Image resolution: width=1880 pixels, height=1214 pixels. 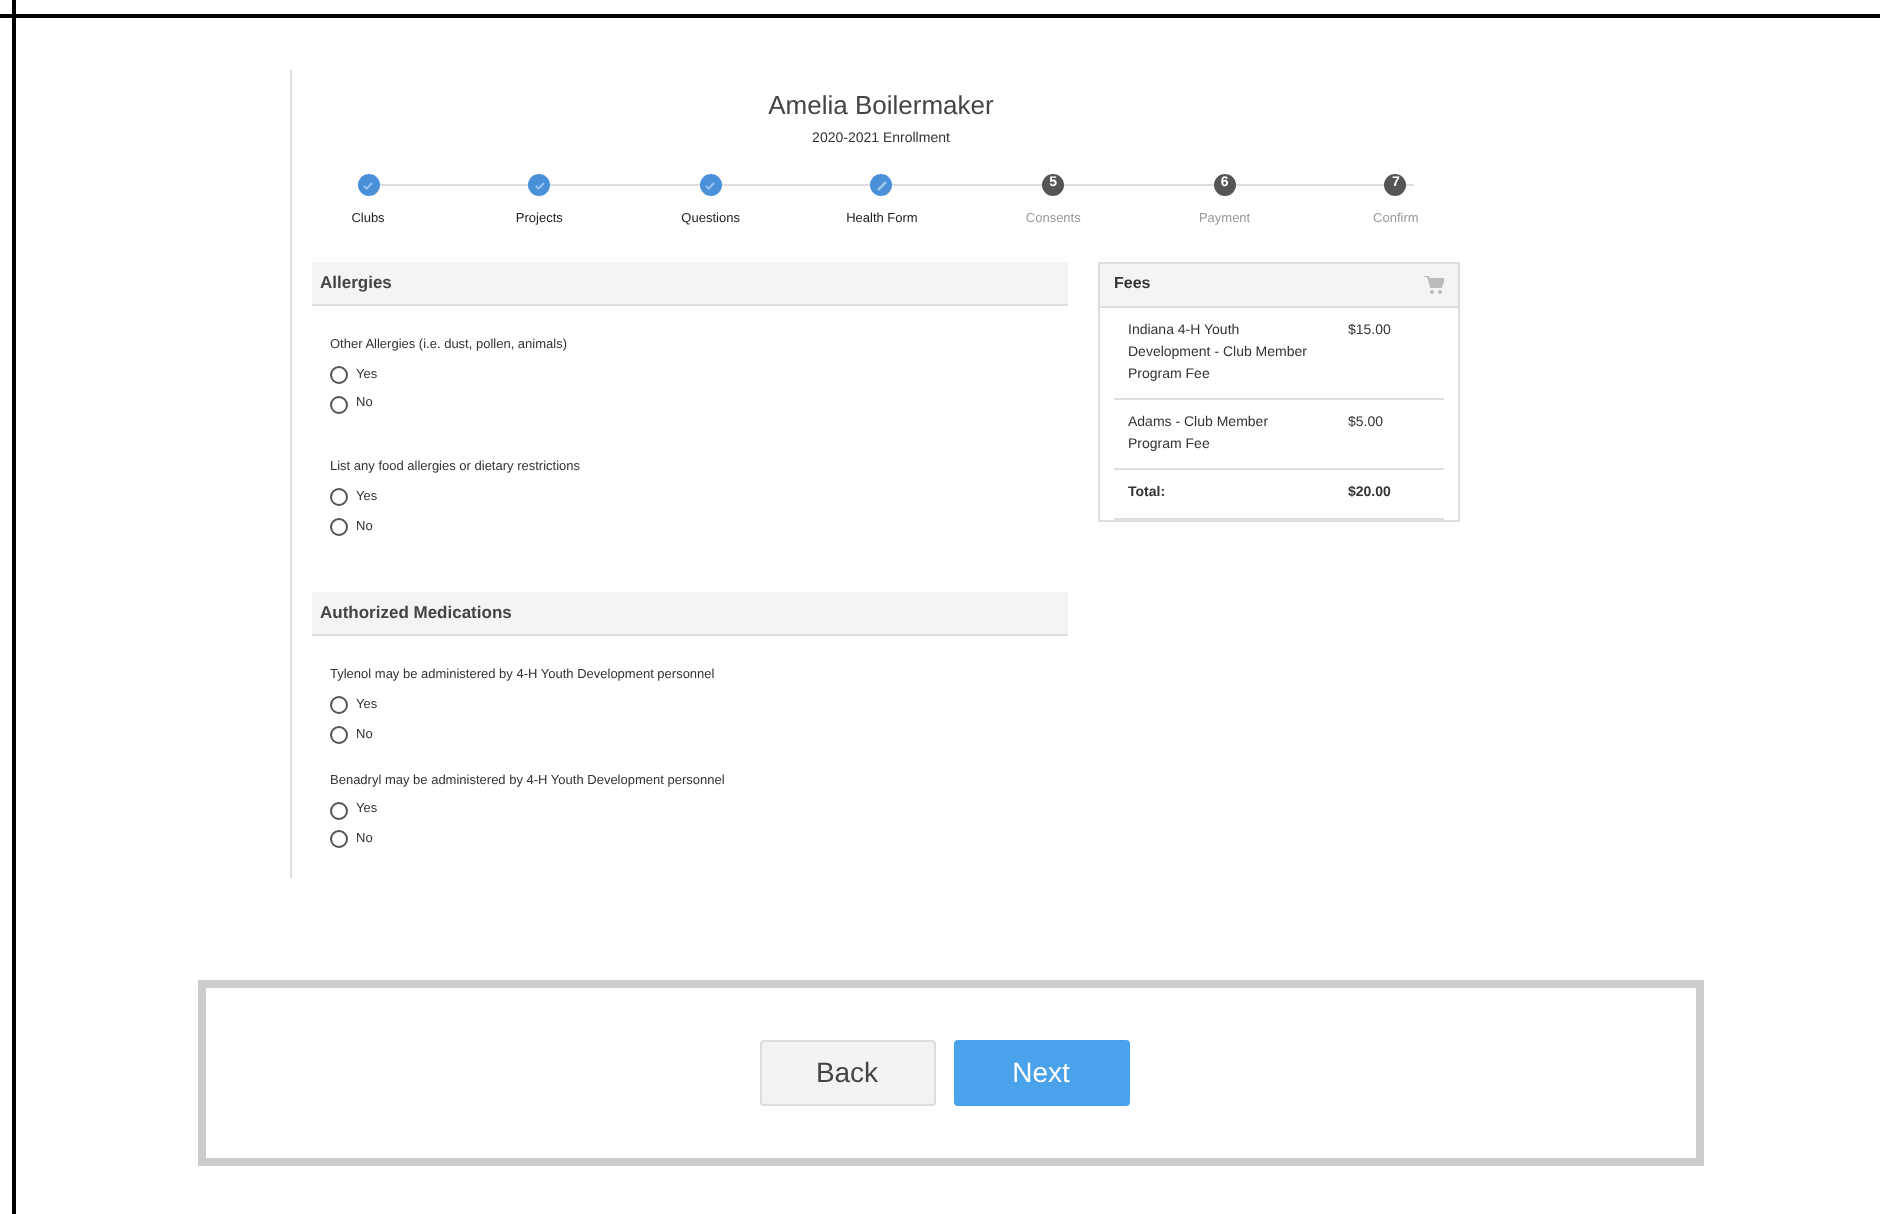 I want to click on pencil-icon, so click(x=881, y=185).